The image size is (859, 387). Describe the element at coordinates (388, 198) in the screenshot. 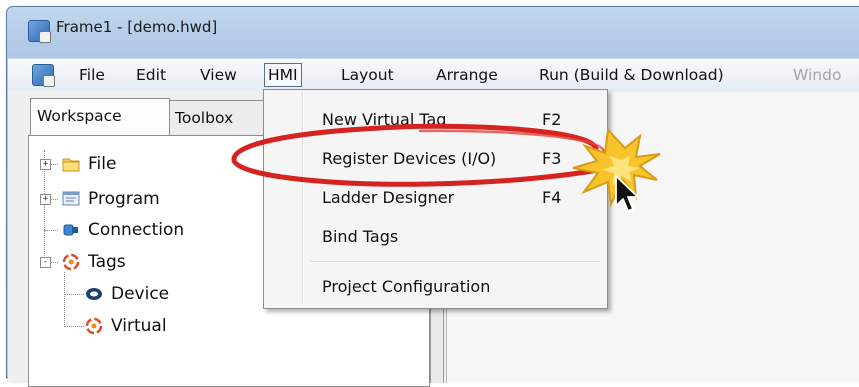

I see `menu-item-ladder-designer: Ladder Designer` at that location.